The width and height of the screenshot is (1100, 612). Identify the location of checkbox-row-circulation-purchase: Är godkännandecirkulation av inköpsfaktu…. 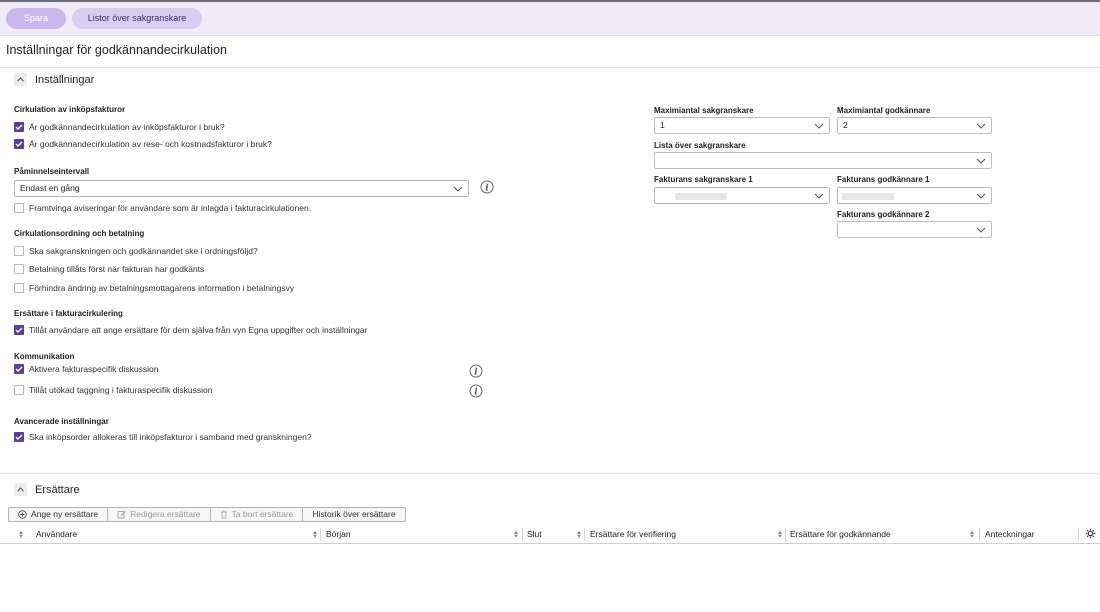
(119, 127).